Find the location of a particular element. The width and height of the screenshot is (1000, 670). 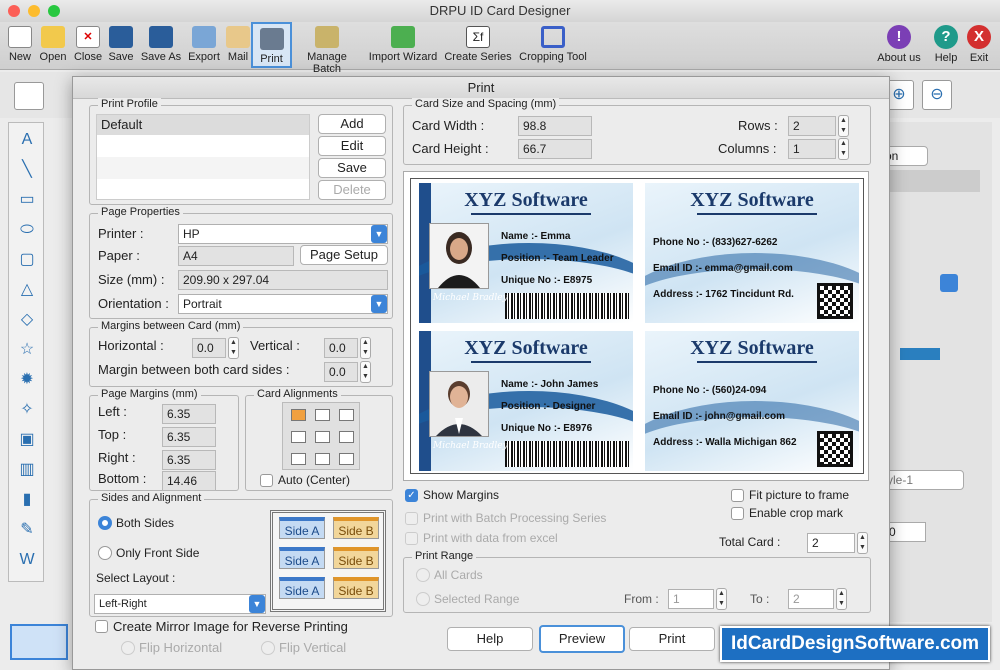

right-margin-field: 6.35 is located at coordinates (189, 460).